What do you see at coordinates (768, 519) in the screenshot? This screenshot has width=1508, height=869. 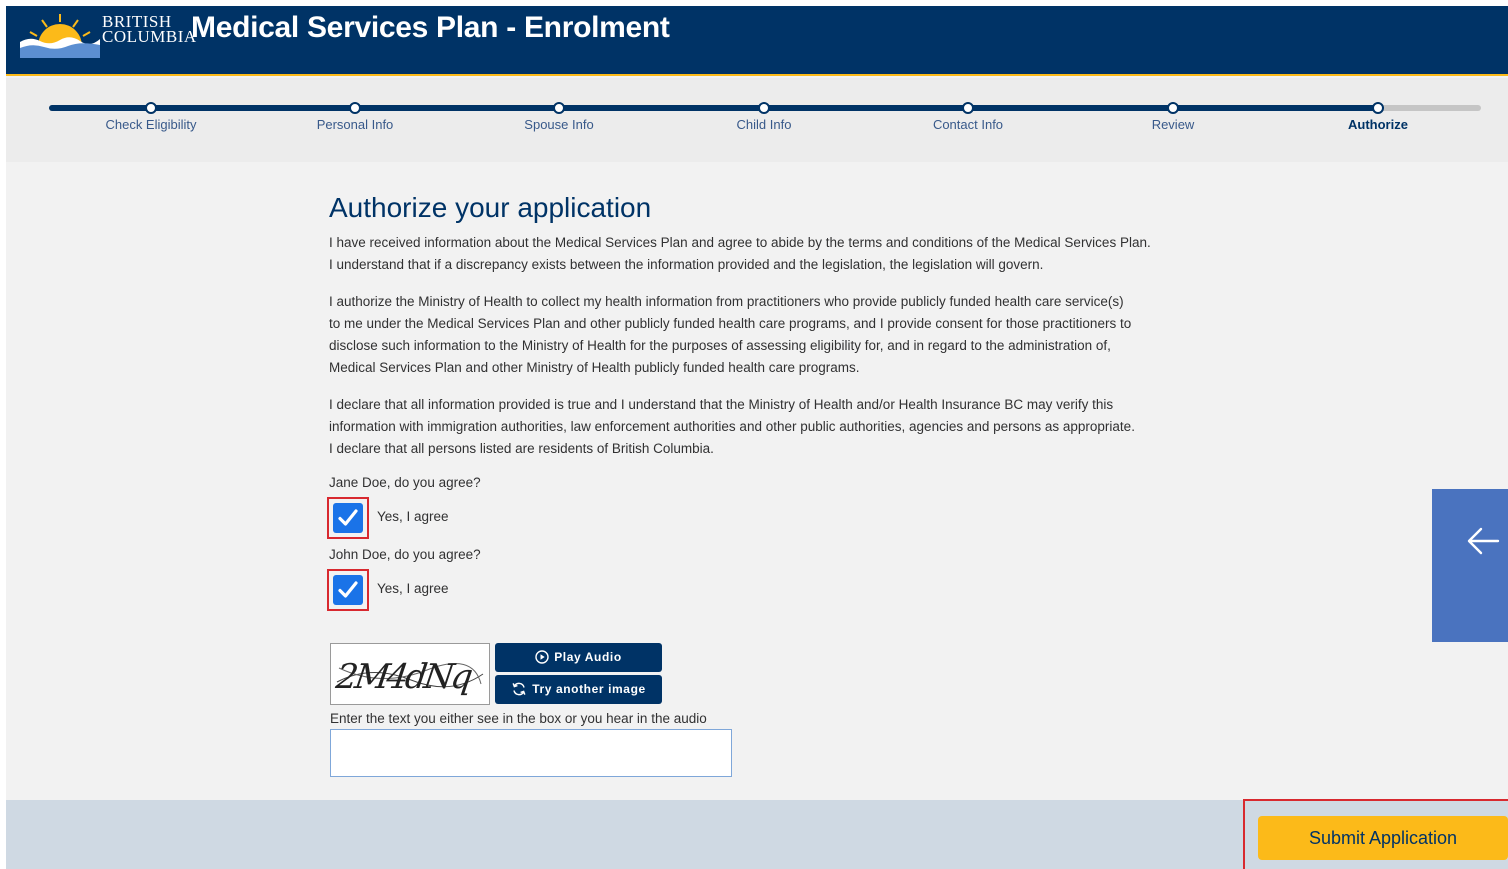 I see `agree-row-jane: Yes, I agree` at bounding box center [768, 519].